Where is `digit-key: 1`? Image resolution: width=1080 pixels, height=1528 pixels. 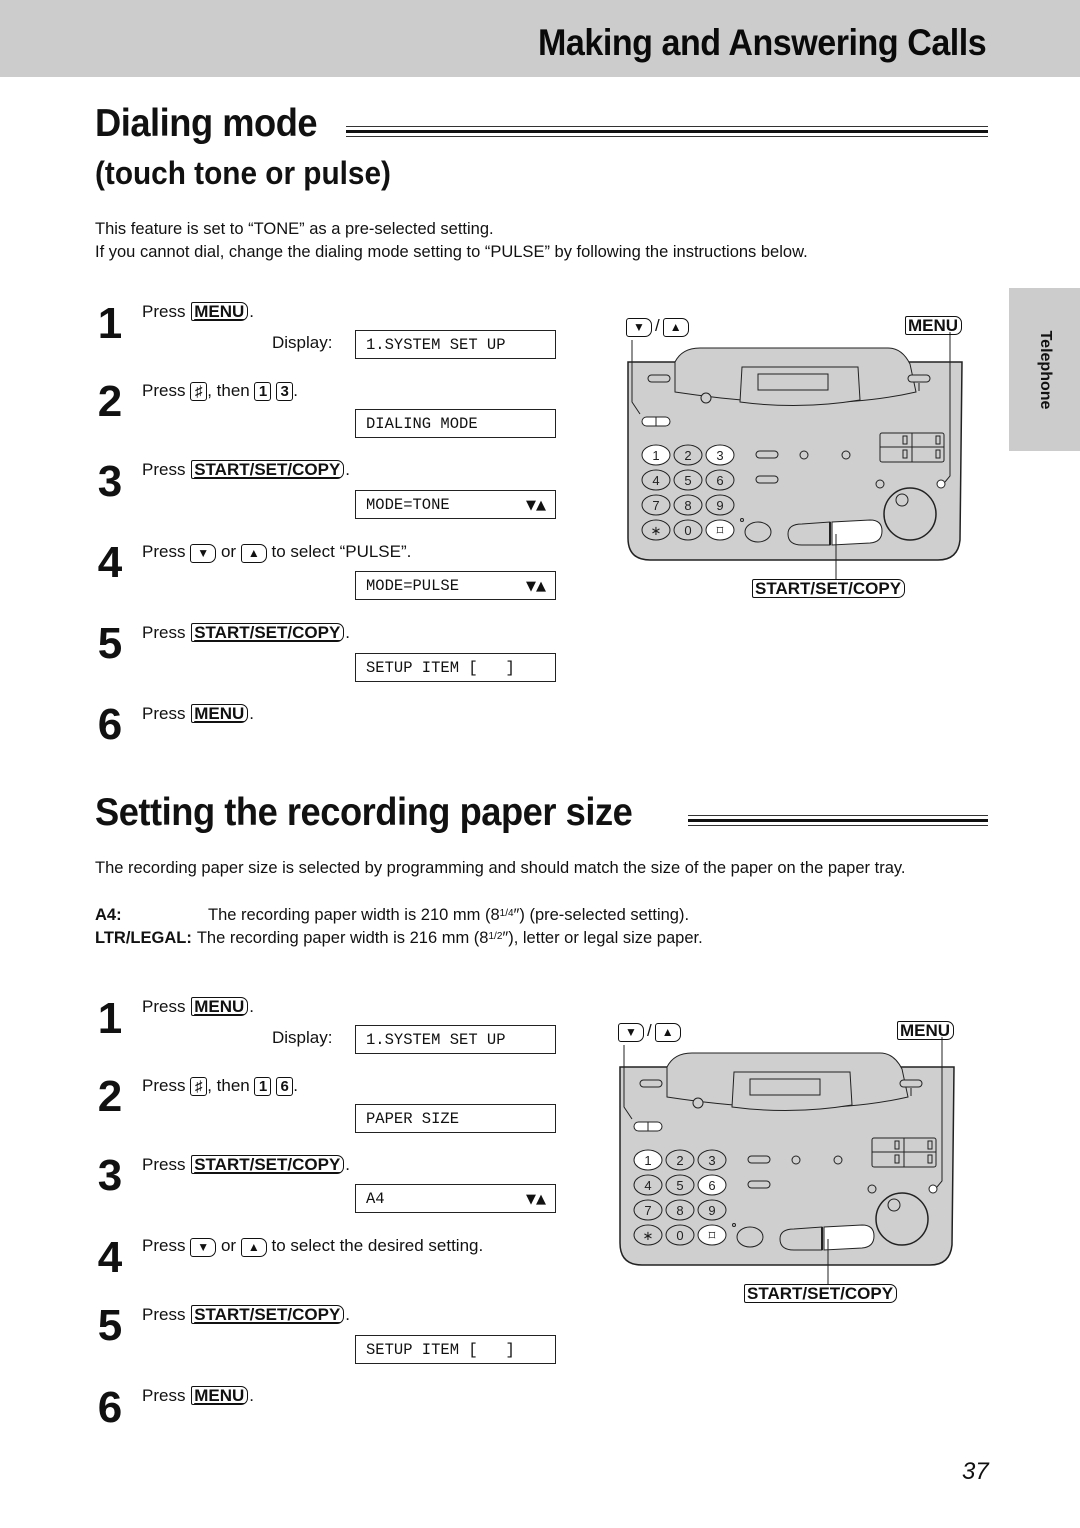 digit-key: 1 is located at coordinates (263, 391).